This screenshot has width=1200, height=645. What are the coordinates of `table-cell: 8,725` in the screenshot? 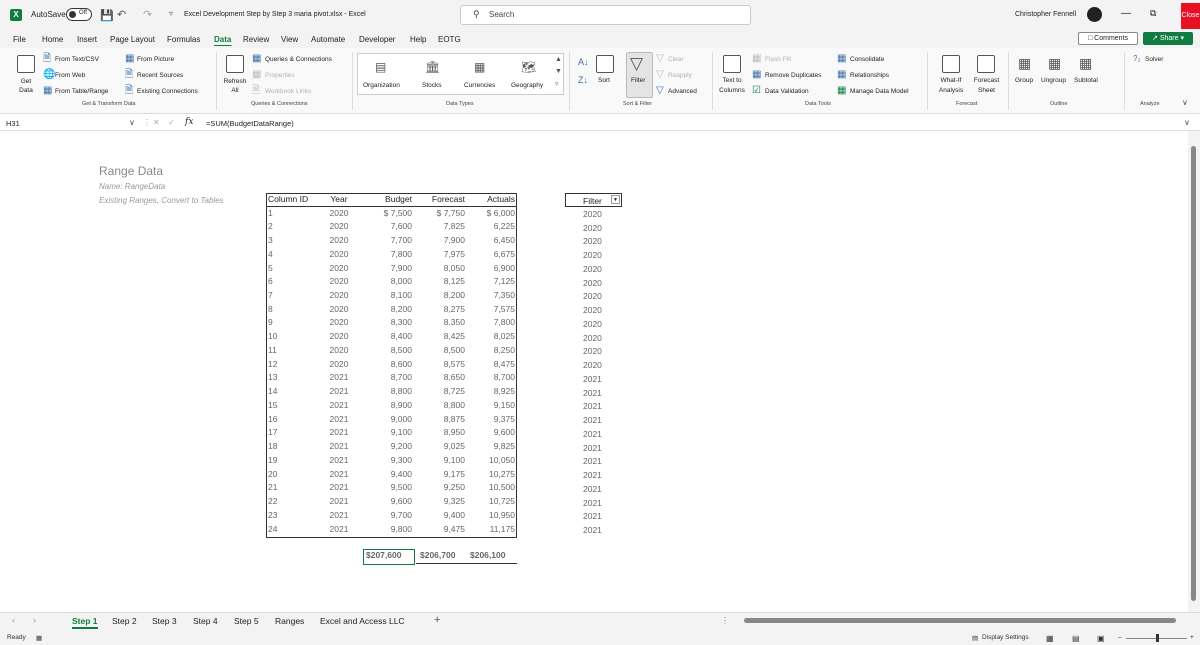 It's located at (440, 392).